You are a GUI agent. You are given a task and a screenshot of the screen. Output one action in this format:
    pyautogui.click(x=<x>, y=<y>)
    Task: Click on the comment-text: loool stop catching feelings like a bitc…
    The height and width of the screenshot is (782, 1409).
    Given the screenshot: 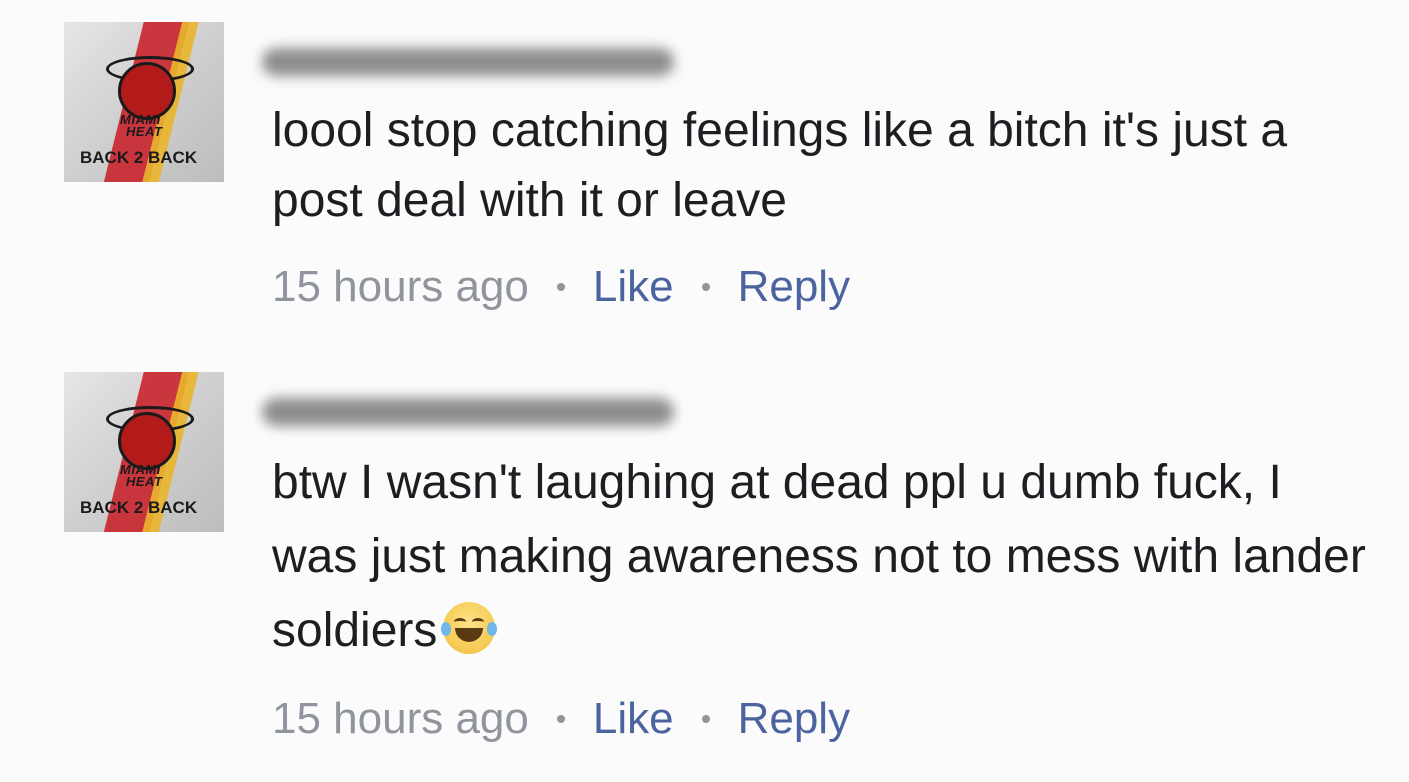 What is the action you would take?
    pyautogui.click(x=780, y=165)
    